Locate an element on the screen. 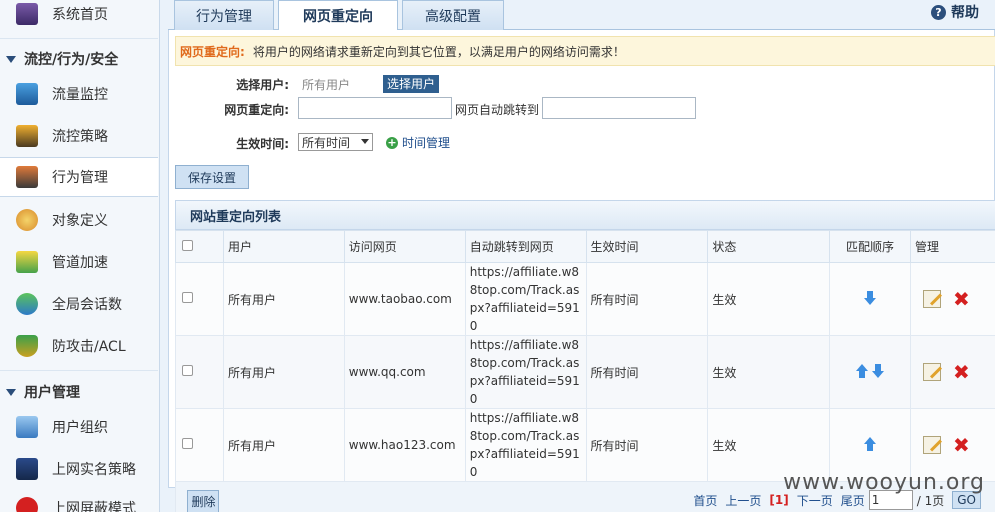  sidebar-item-label: 系统首页 is located at coordinates (80, 15).